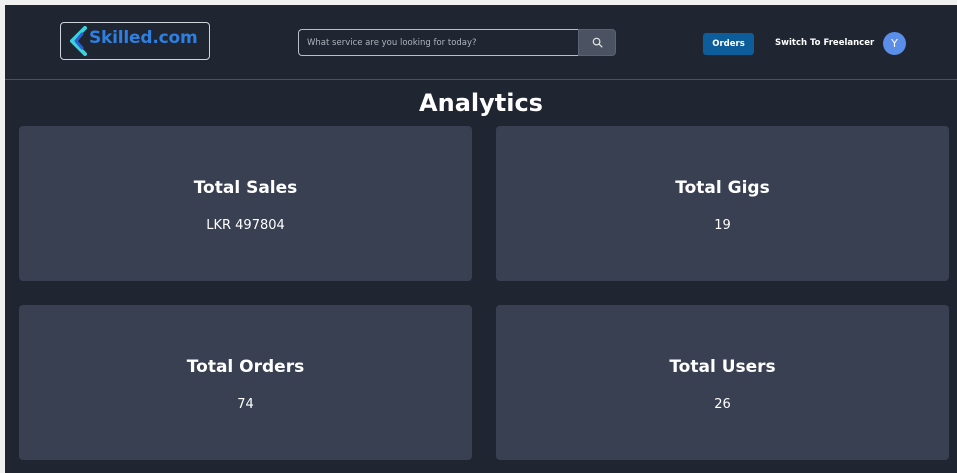  I want to click on logo: Skilled.com, so click(135, 41).